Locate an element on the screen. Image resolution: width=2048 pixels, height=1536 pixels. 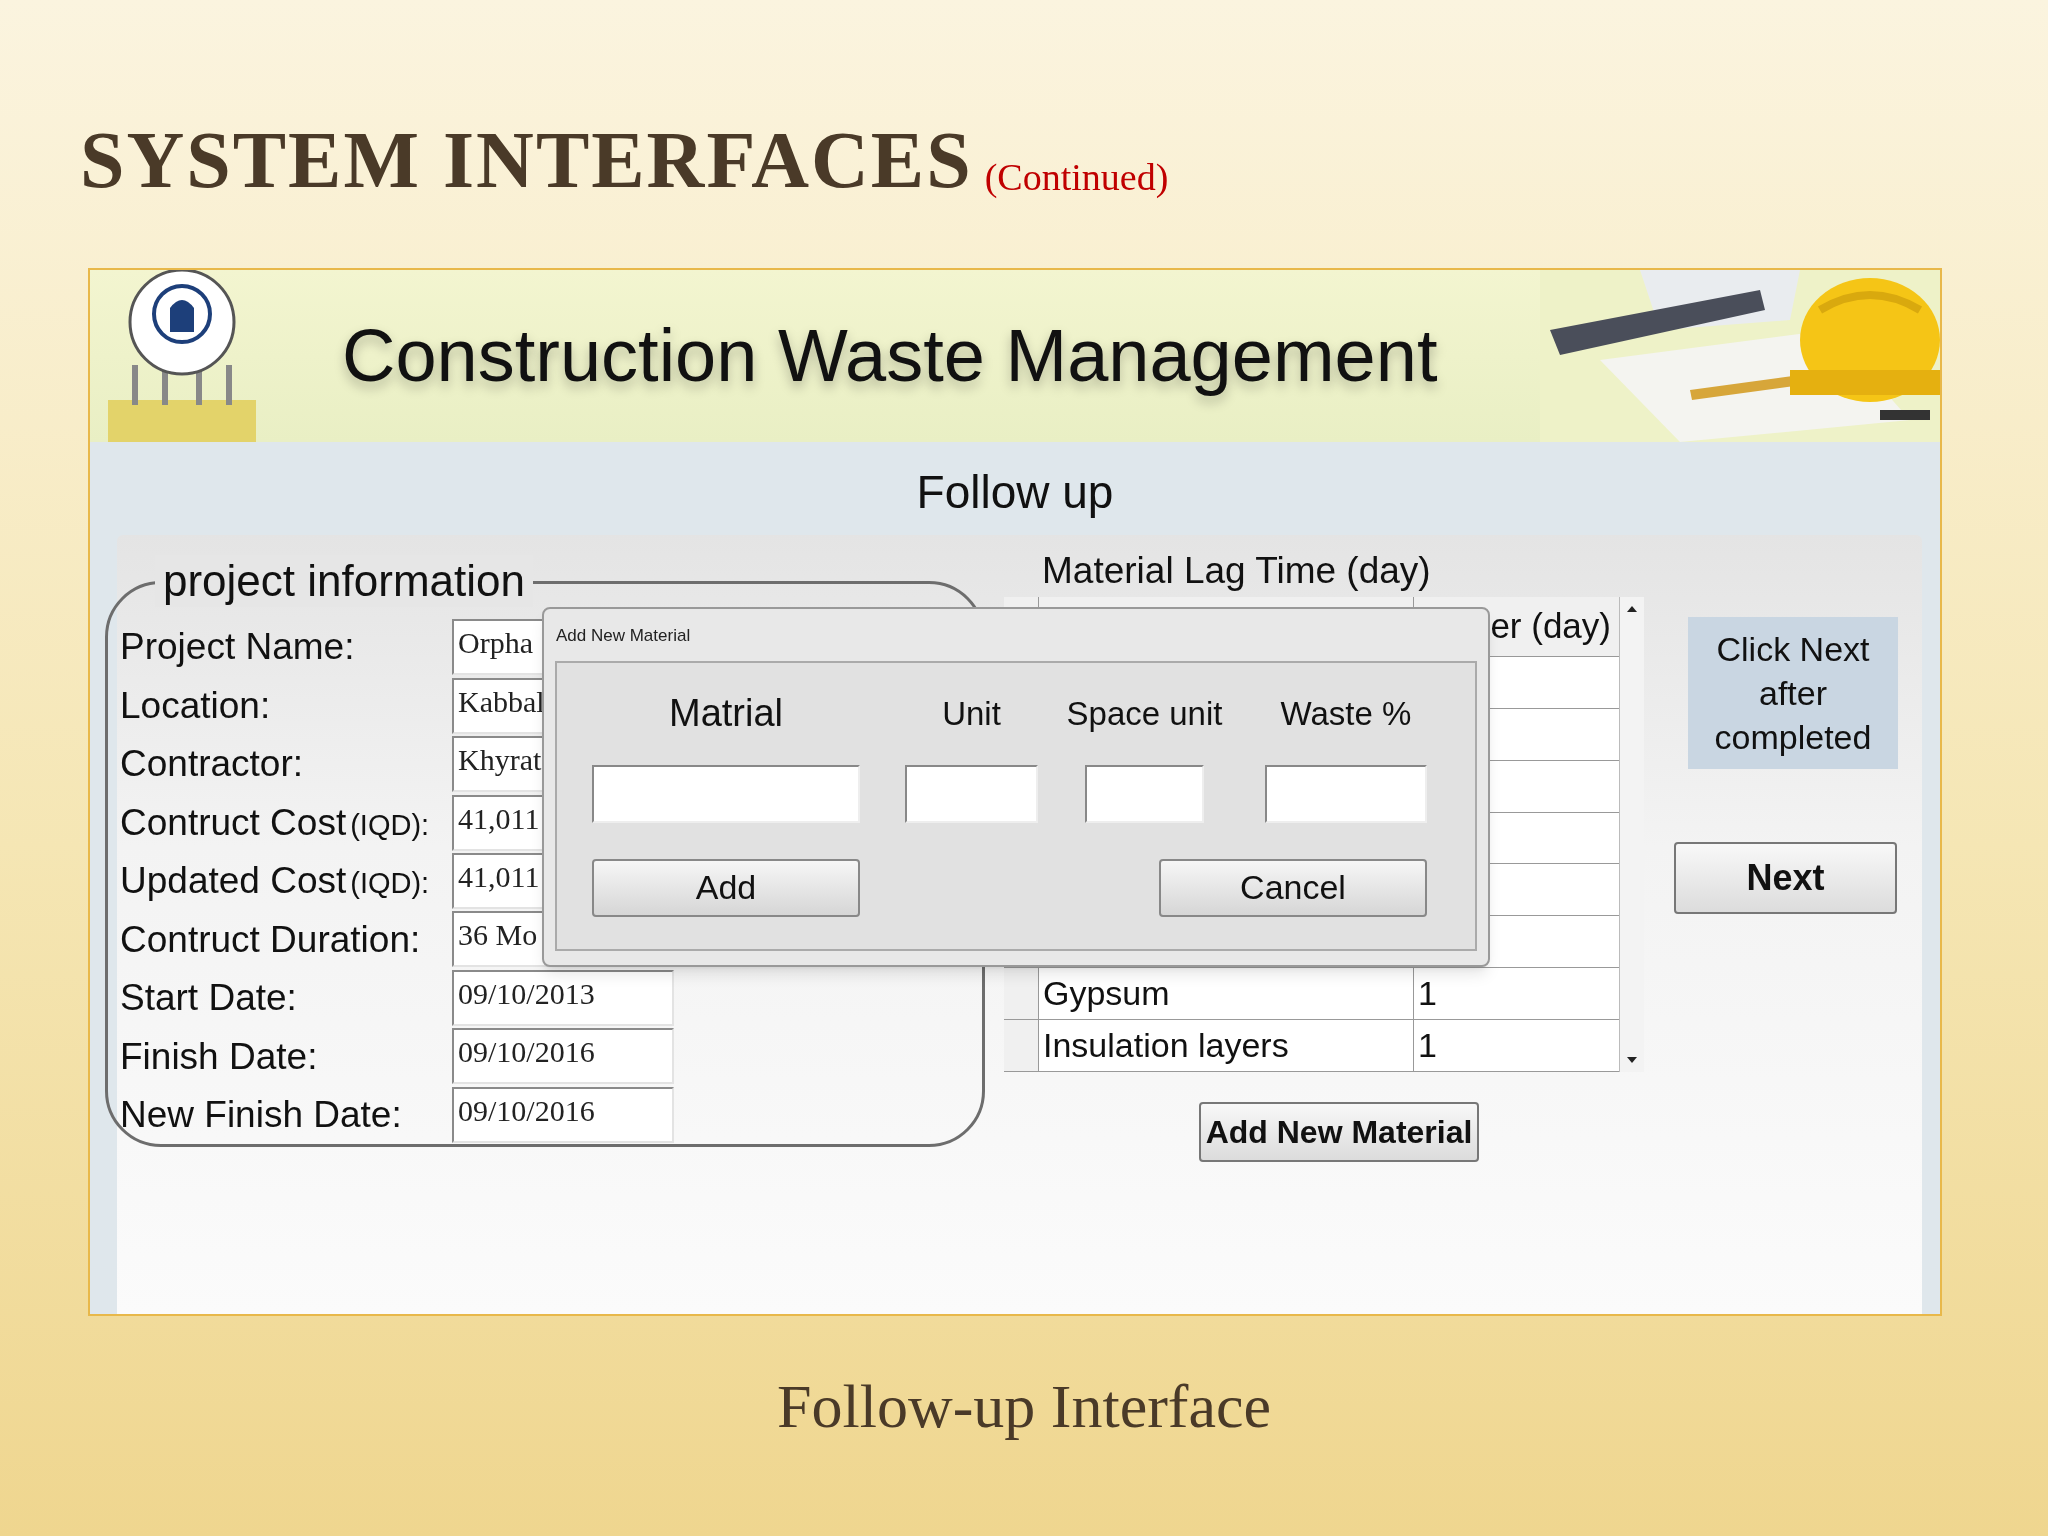
text-field: 09/10/2013 is located at coordinates (563, 997).